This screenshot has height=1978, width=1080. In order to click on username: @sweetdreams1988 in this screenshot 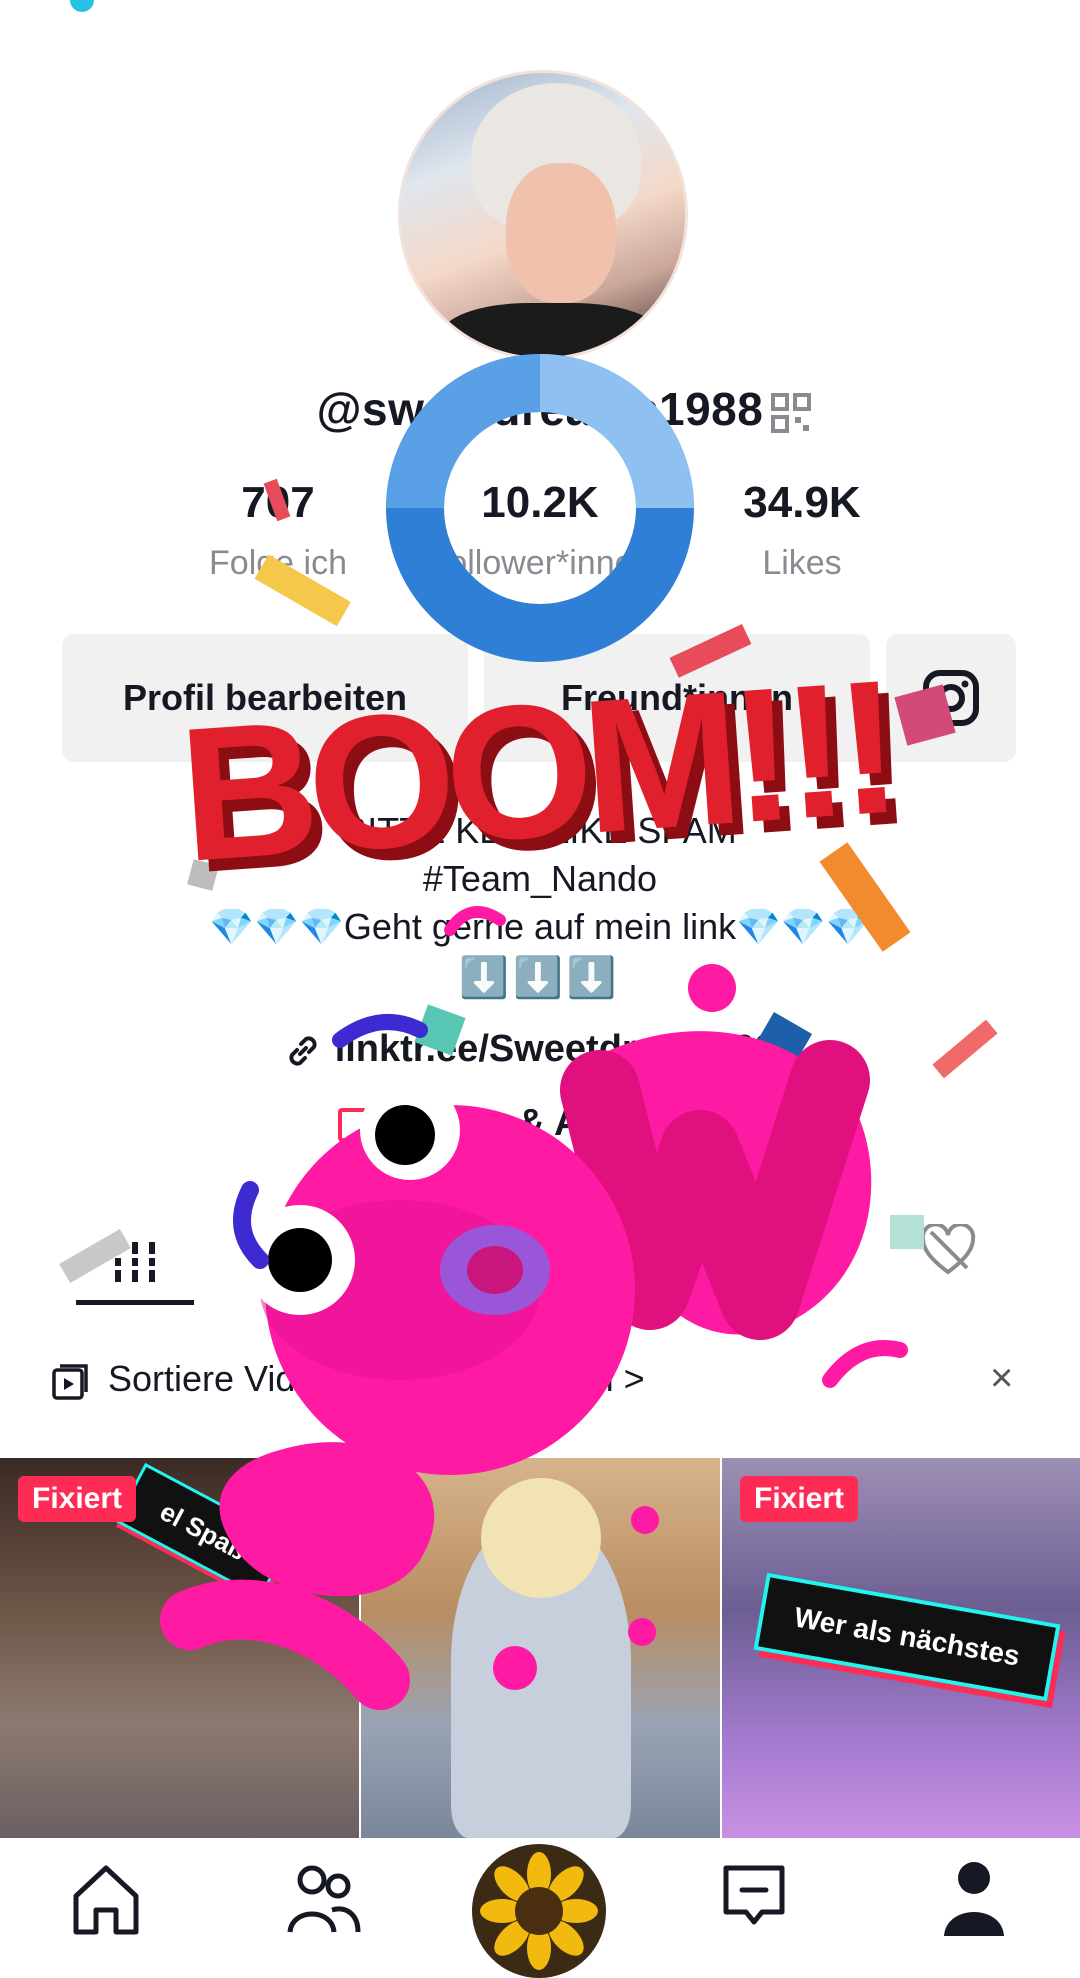, I will do `click(540, 409)`.